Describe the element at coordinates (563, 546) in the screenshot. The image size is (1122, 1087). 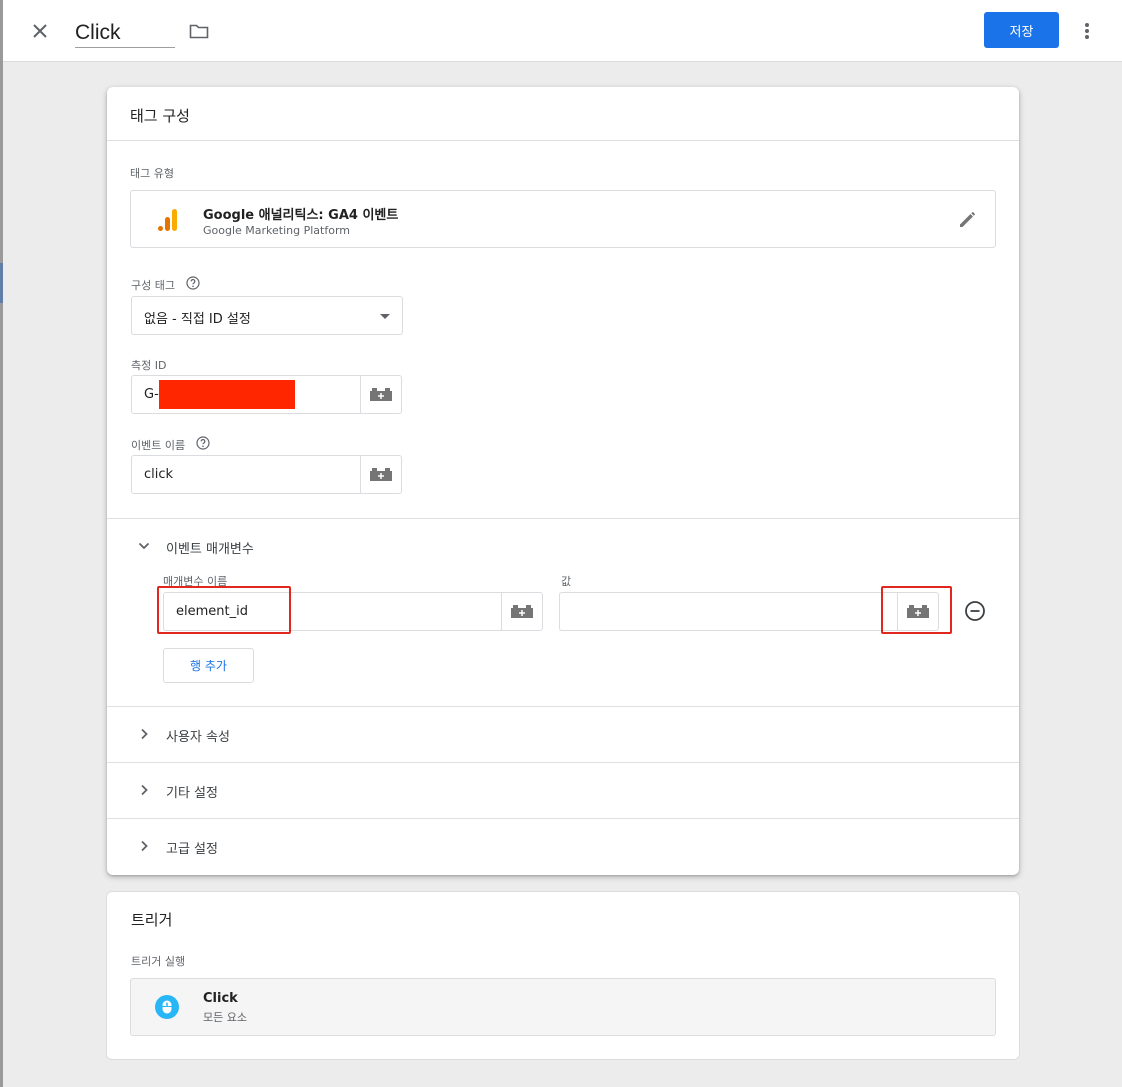
I see `event-params-section-toggle: 이벤트 매개변수` at that location.